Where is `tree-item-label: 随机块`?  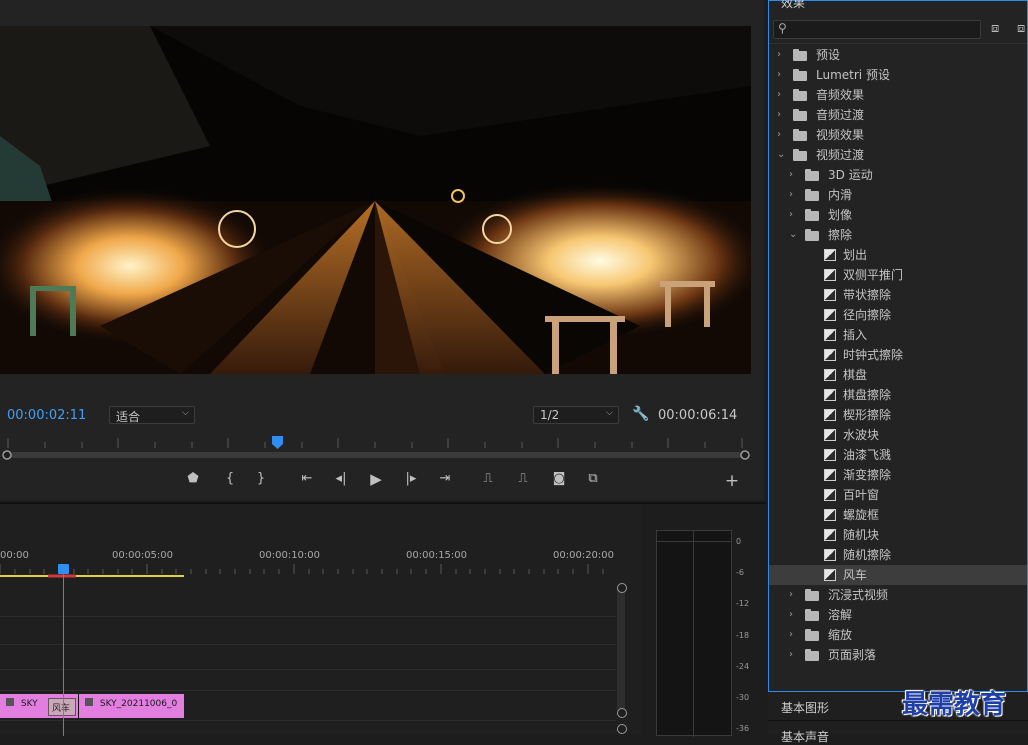
tree-item-label: 随机块 is located at coordinates (861, 535).